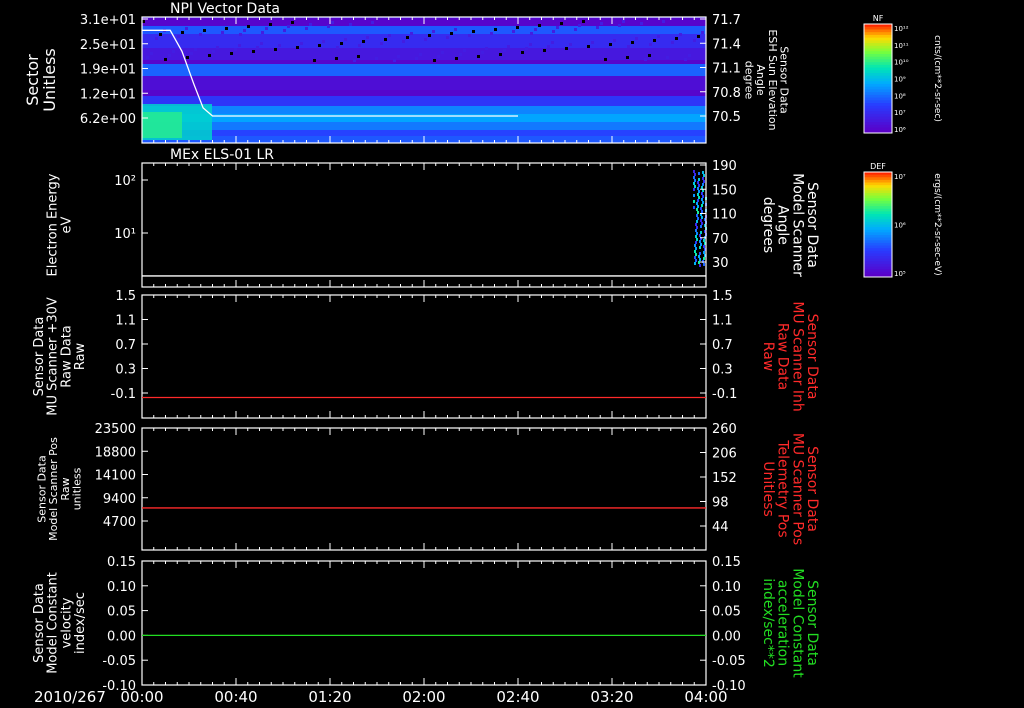 This screenshot has width=1024, height=708. What do you see at coordinates (121, 636) in the screenshot?
I see `y-tick-label: 0.00` at bounding box center [121, 636].